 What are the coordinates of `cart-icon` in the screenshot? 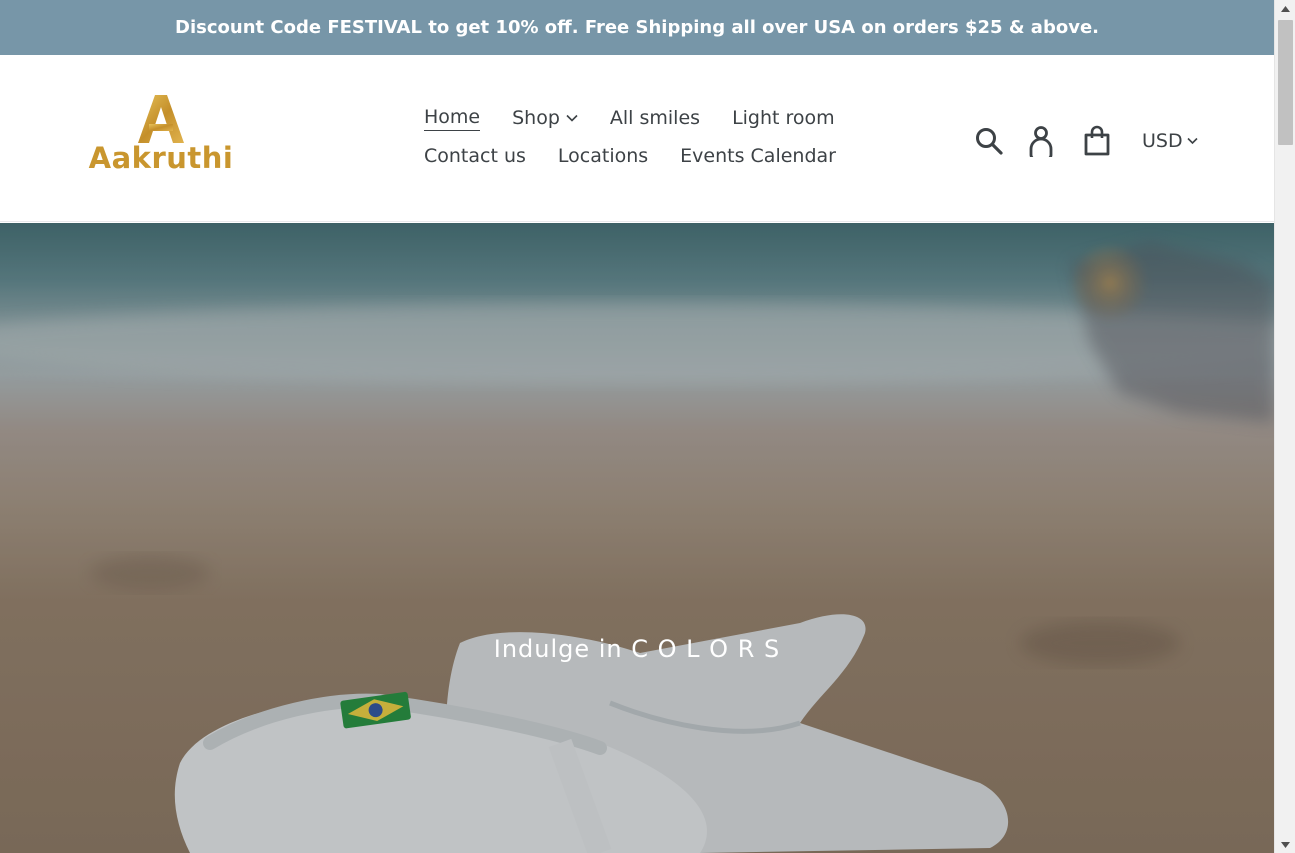 It's located at (1097, 141).